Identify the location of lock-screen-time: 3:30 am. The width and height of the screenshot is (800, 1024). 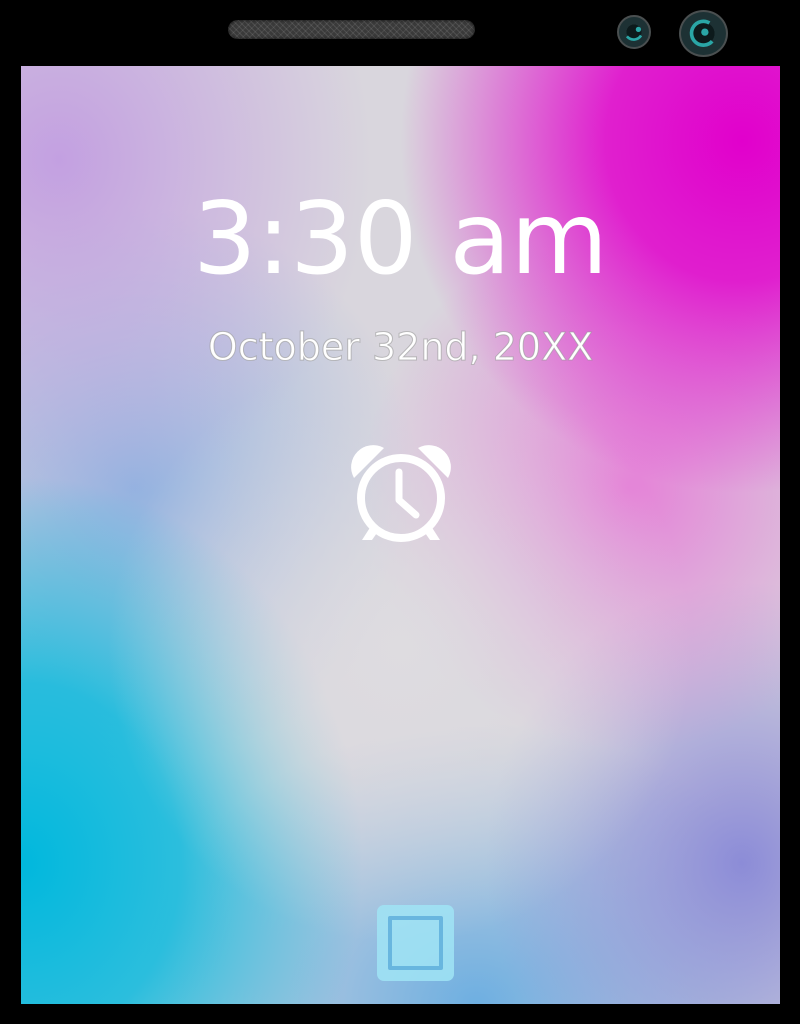
(400, 238).